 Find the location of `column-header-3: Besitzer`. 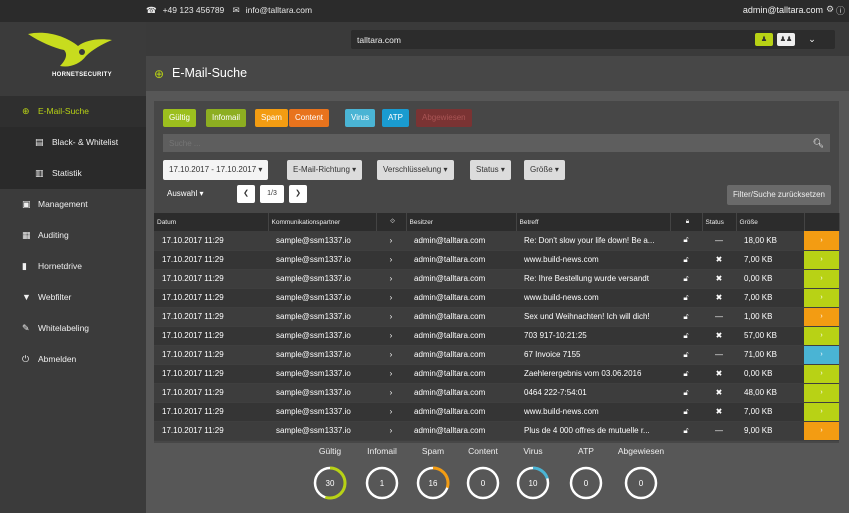

column-header-3: Besitzer is located at coordinates (461, 222).